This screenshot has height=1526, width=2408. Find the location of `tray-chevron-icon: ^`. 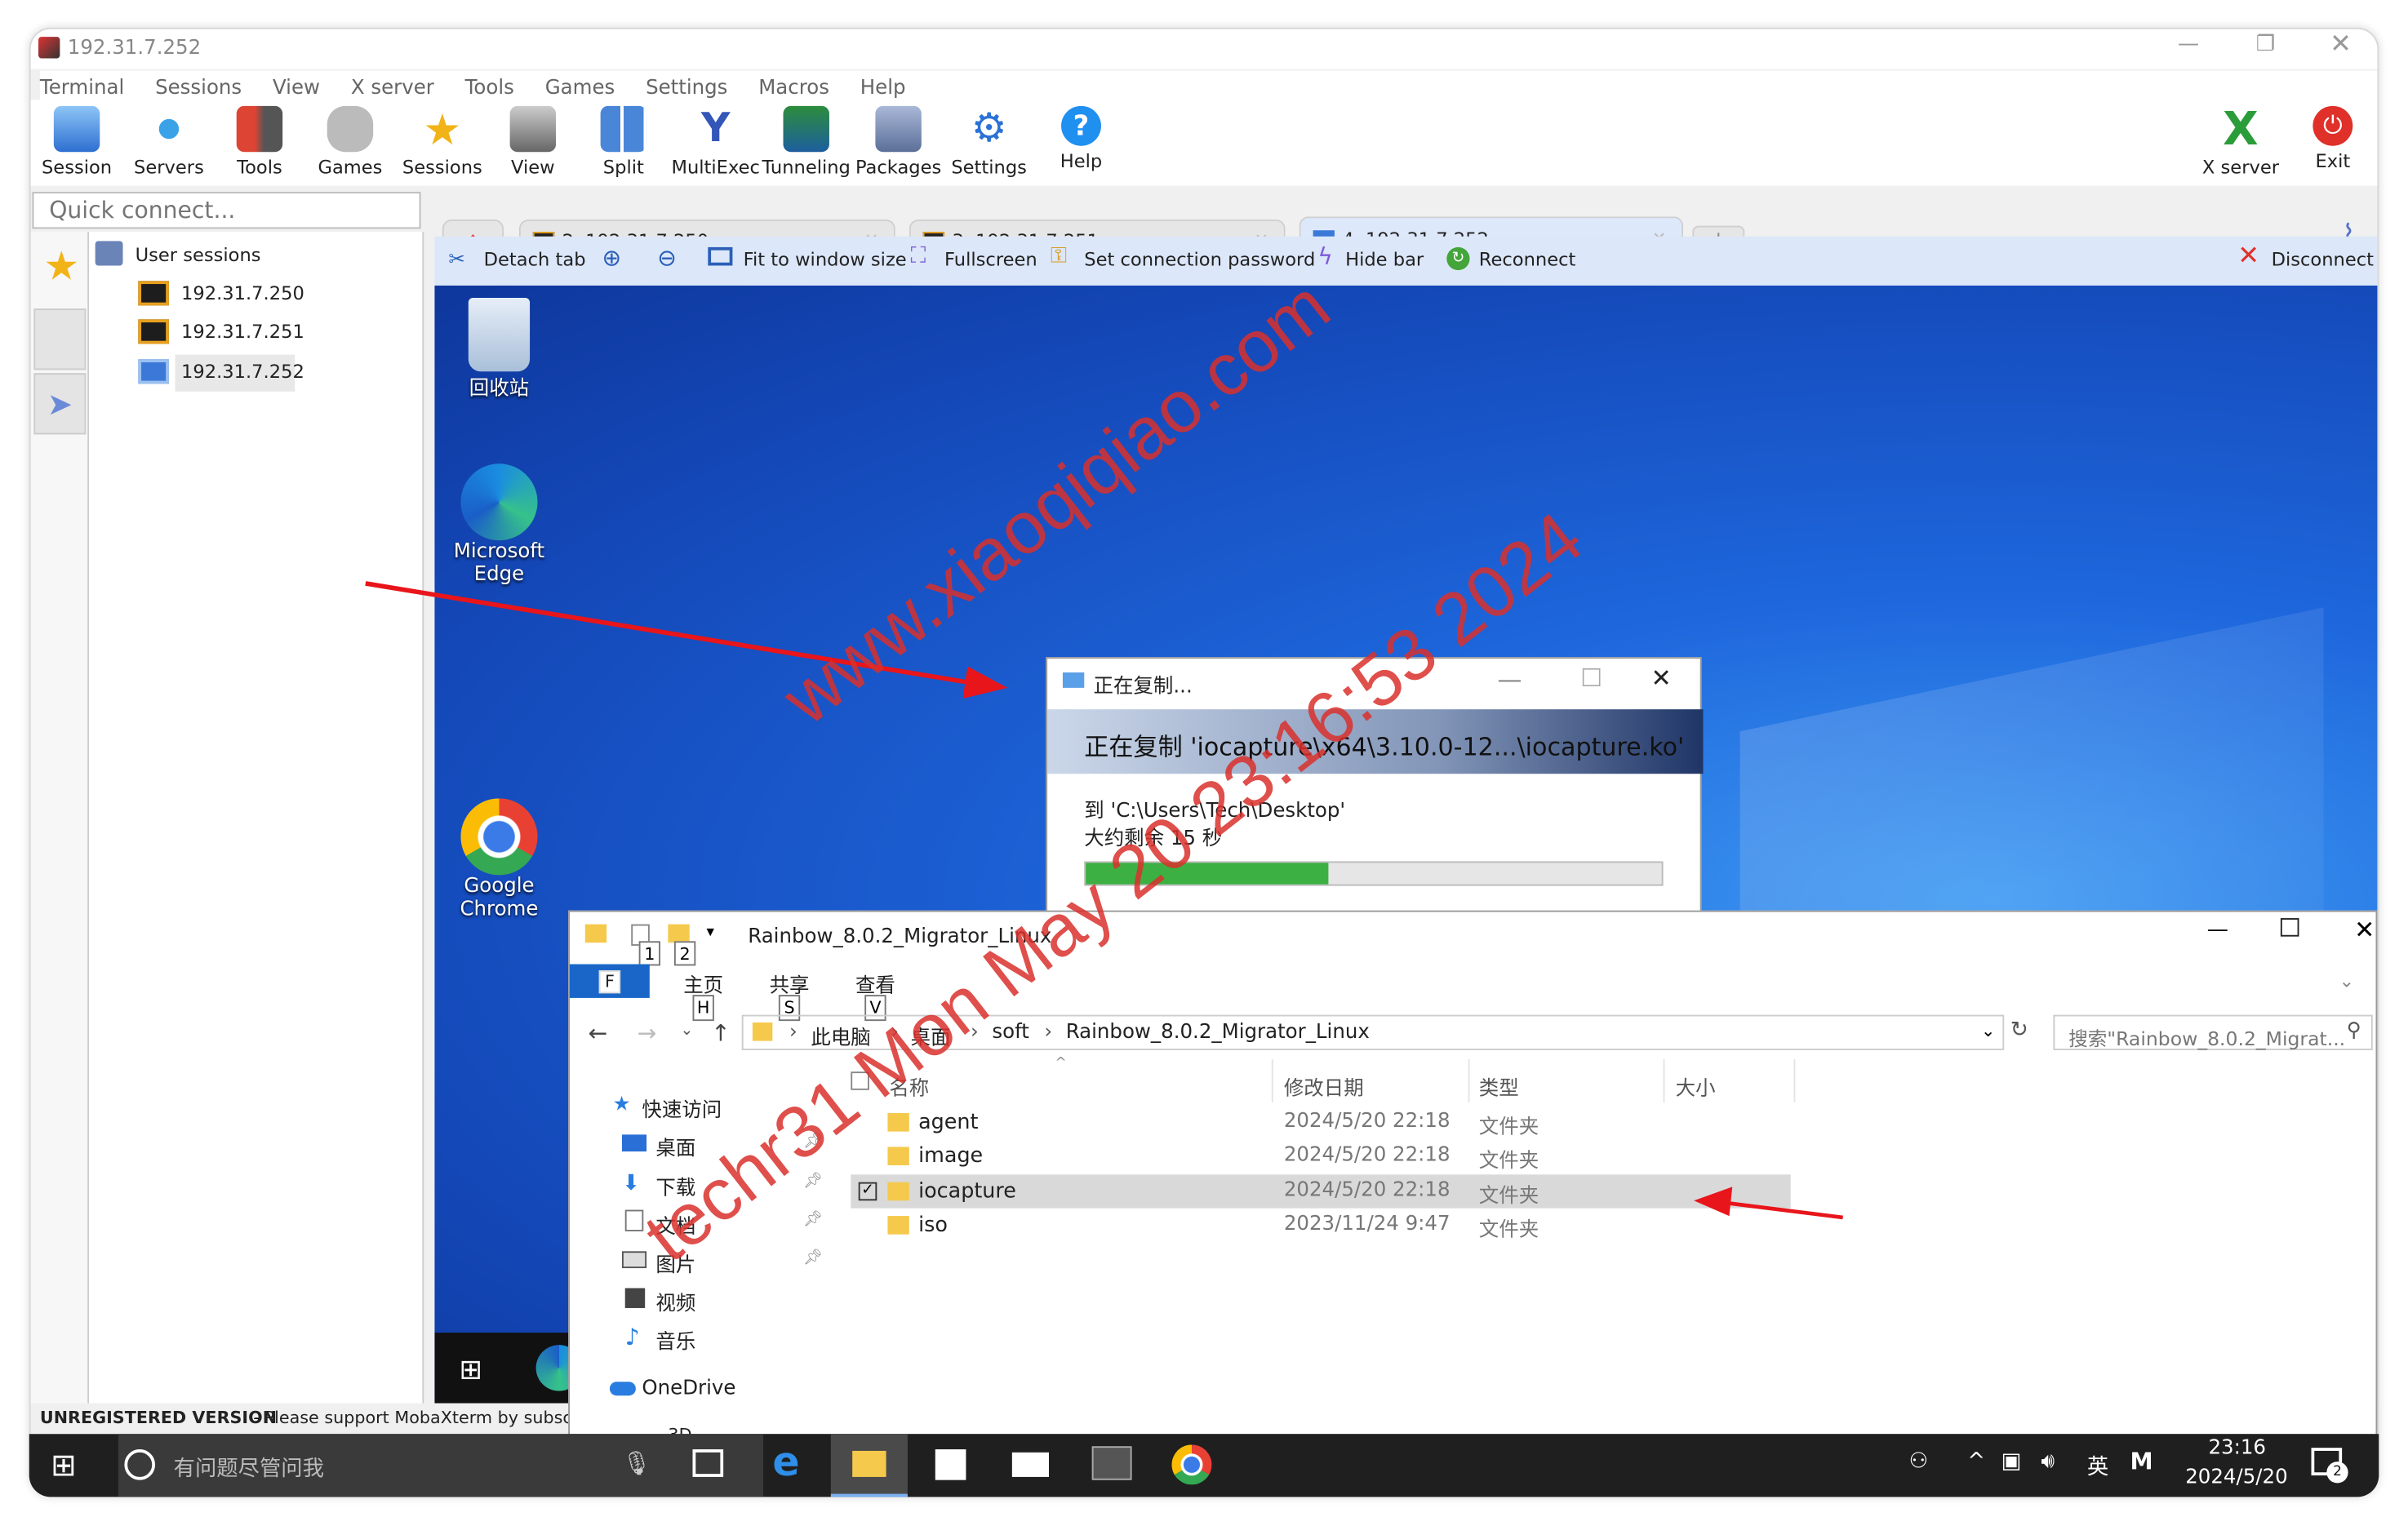

tray-chevron-icon: ^ is located at coordinates (1976, 1461).